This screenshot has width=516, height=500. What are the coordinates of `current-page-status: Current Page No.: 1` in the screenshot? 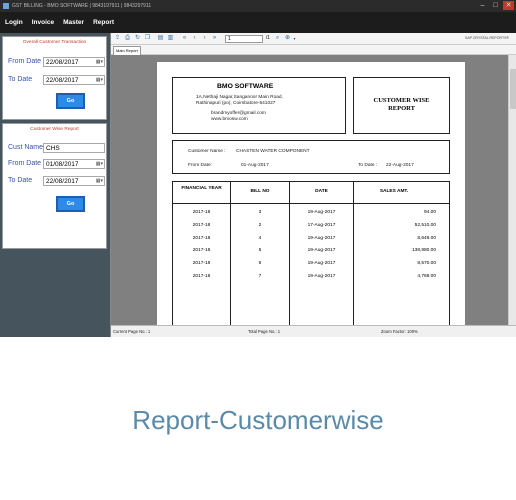 It's located at (132, 331).